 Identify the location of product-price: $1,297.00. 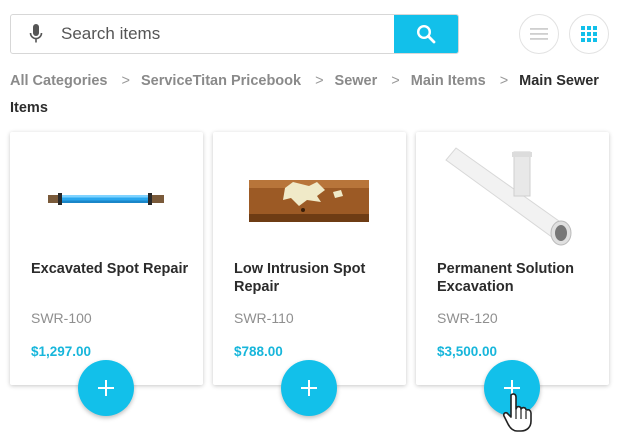
(61, 351).